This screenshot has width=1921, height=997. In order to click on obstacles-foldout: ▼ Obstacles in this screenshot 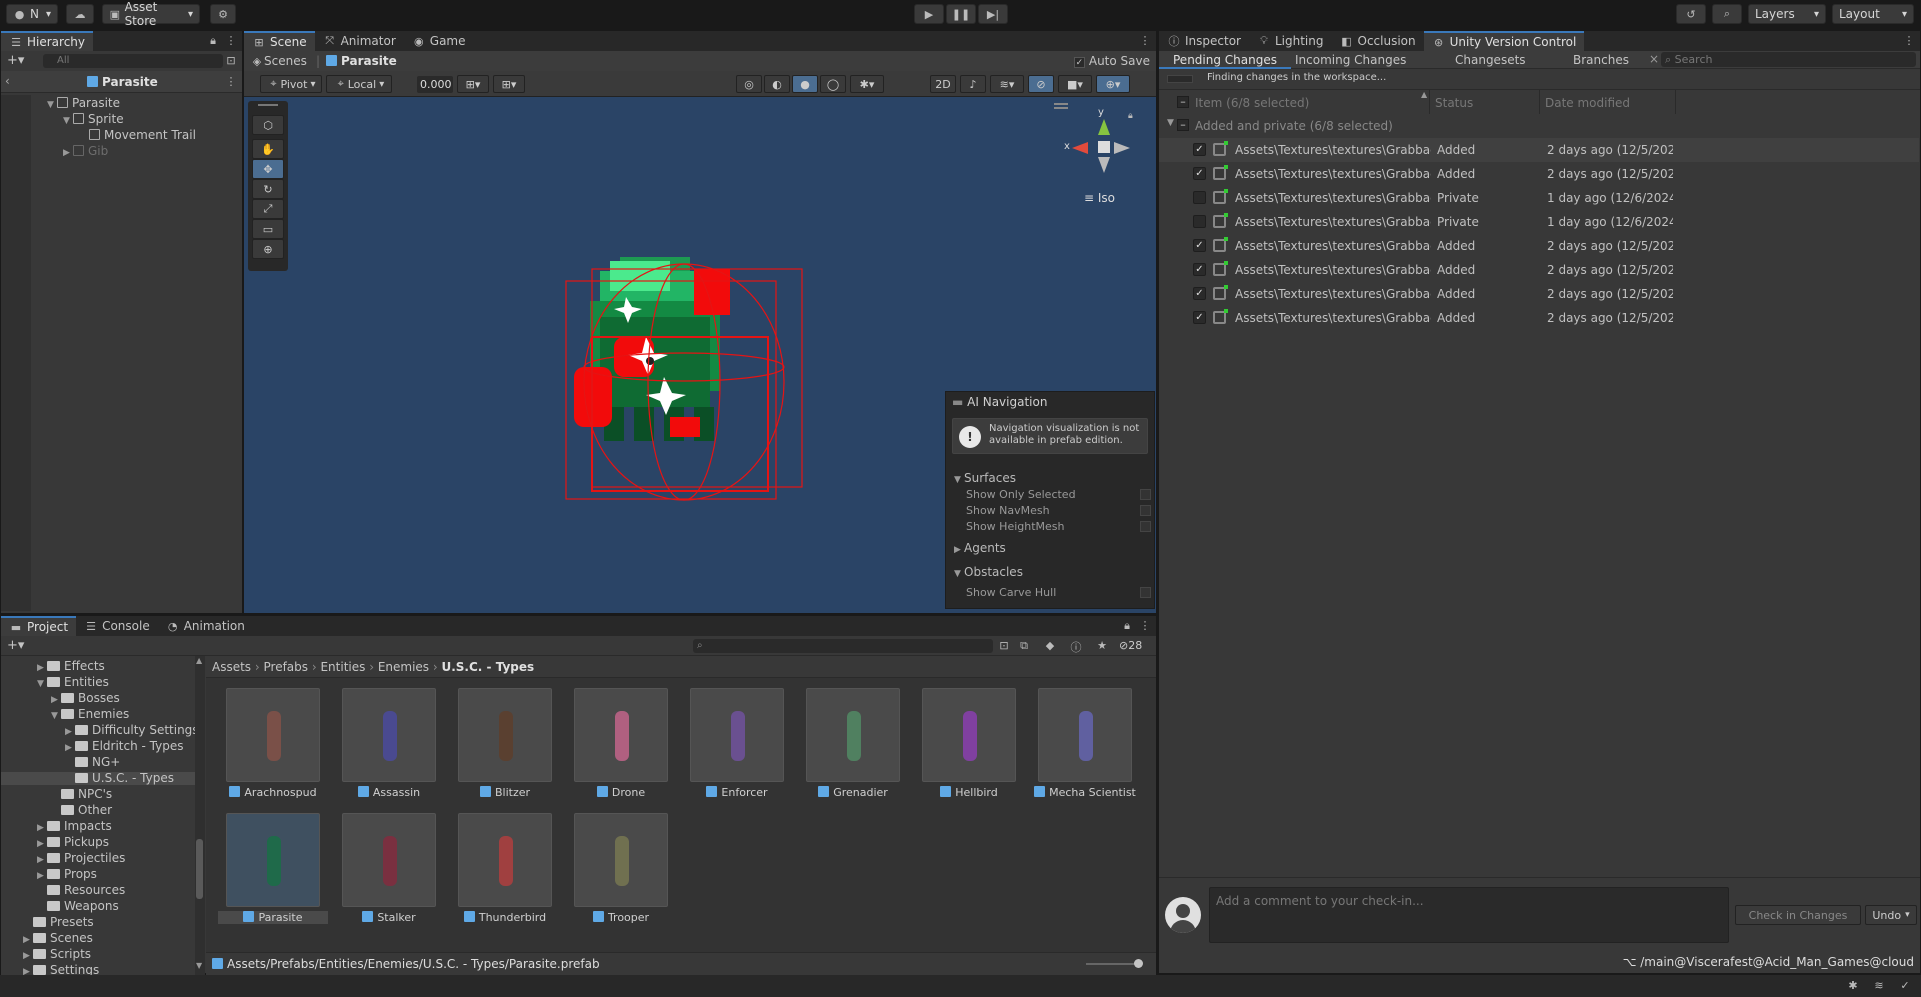, I will do `click(988, 573)`.